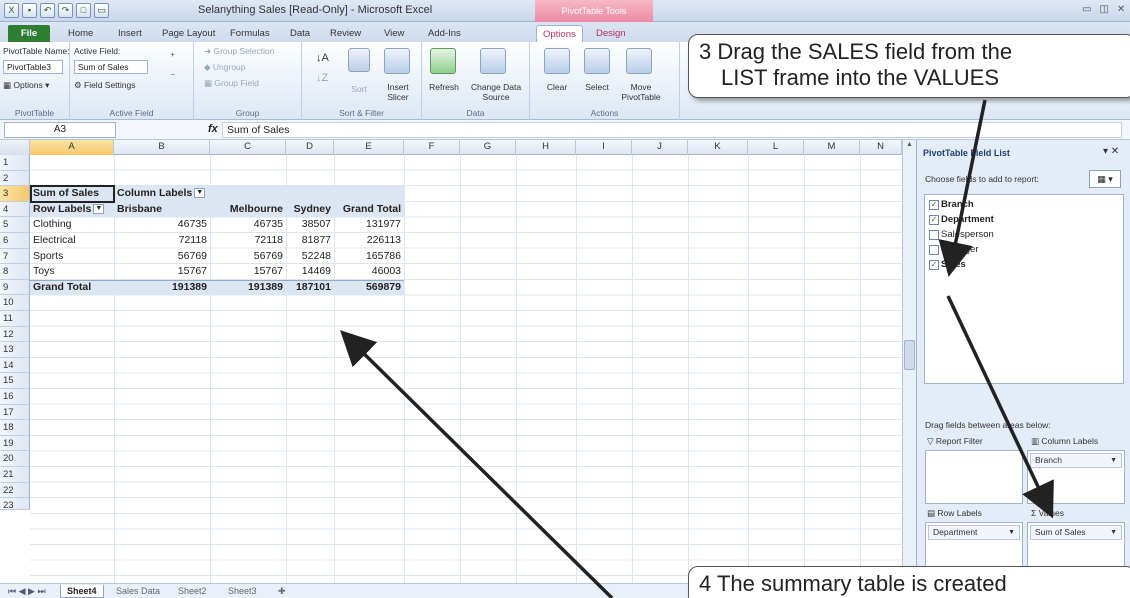 This screenshot has width=1130, height=598. What do you see at coordinates (15, 412) in the screenshot?
I see `row-header: 17` at bounding box center [15, 412].